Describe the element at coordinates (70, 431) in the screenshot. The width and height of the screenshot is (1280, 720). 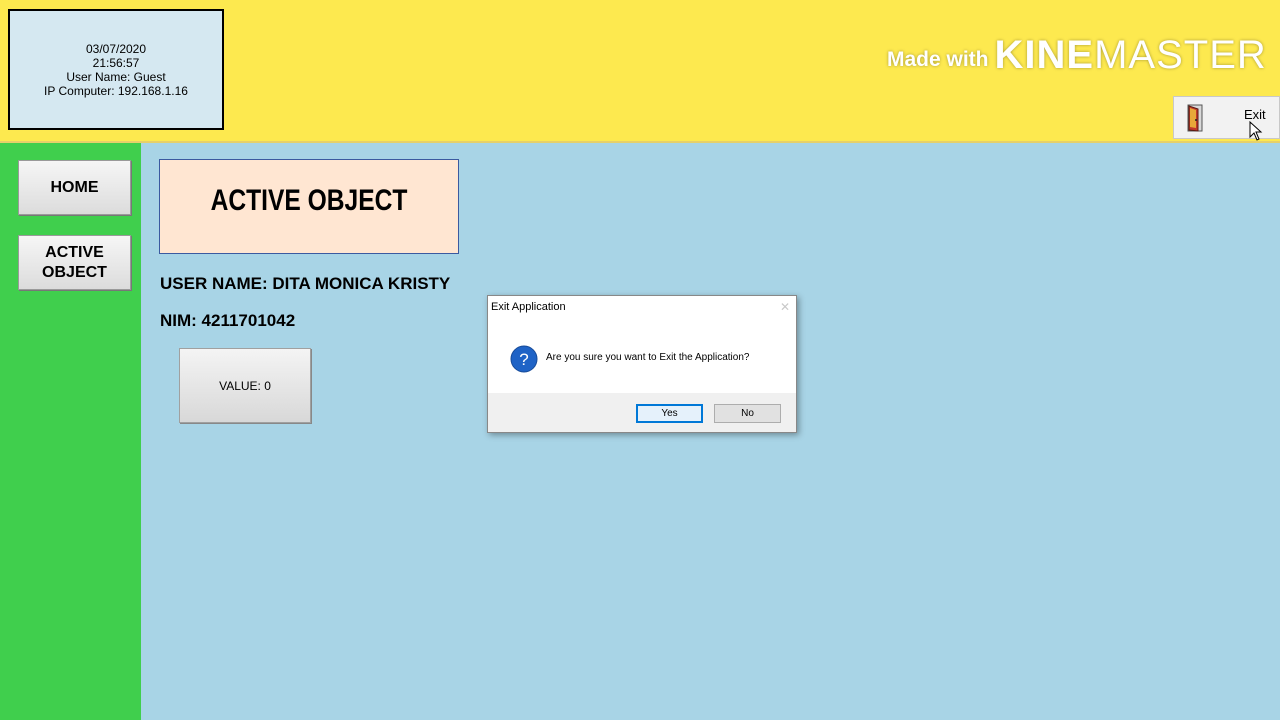
I see `sidebar` at that location.